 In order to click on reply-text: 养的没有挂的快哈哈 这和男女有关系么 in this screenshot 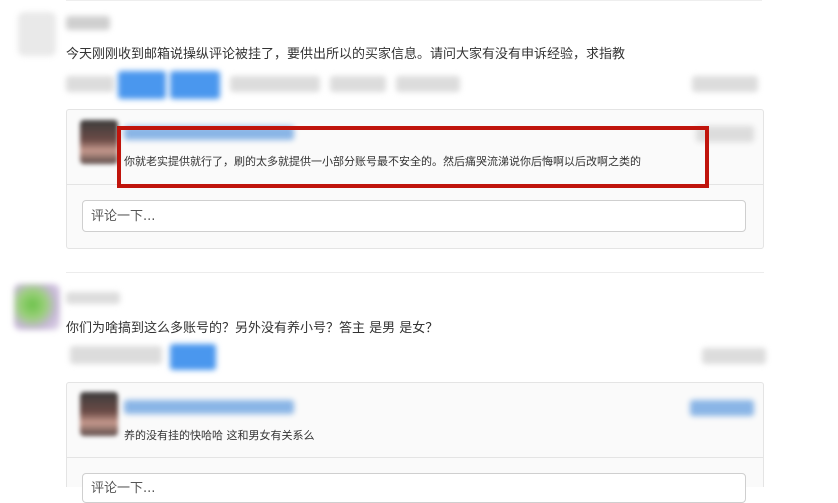, I will do `click(219, 435)`.